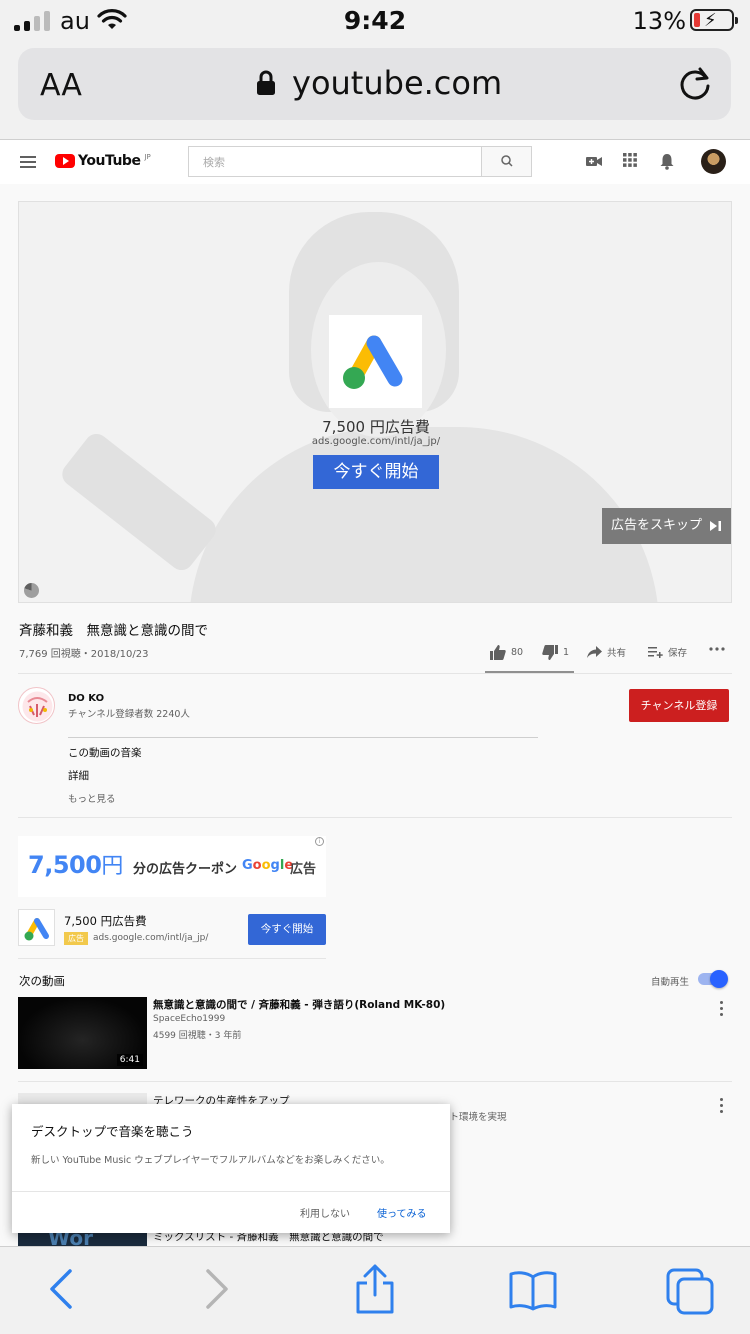 Image resolution: width=750 pixels, height=1334 pixels. I want to click on tabs-icon, so click(690, 1291).